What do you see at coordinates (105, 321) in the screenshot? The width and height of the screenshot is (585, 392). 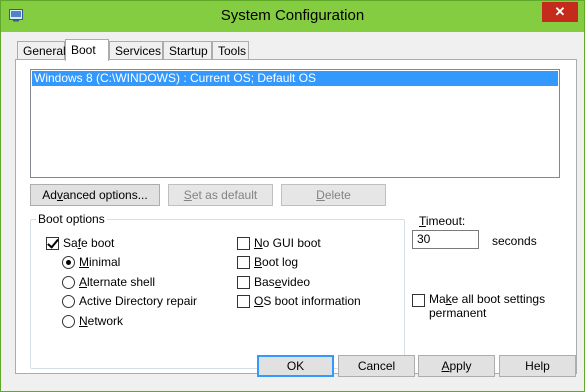 I see `radio-label: etwork` at bounding box center [105, 321].